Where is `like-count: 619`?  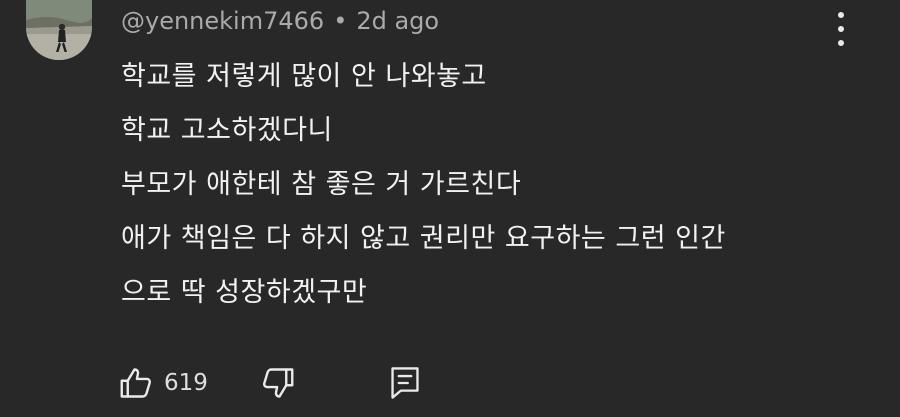
like-count: 619 is located at coordinates (186, 383).